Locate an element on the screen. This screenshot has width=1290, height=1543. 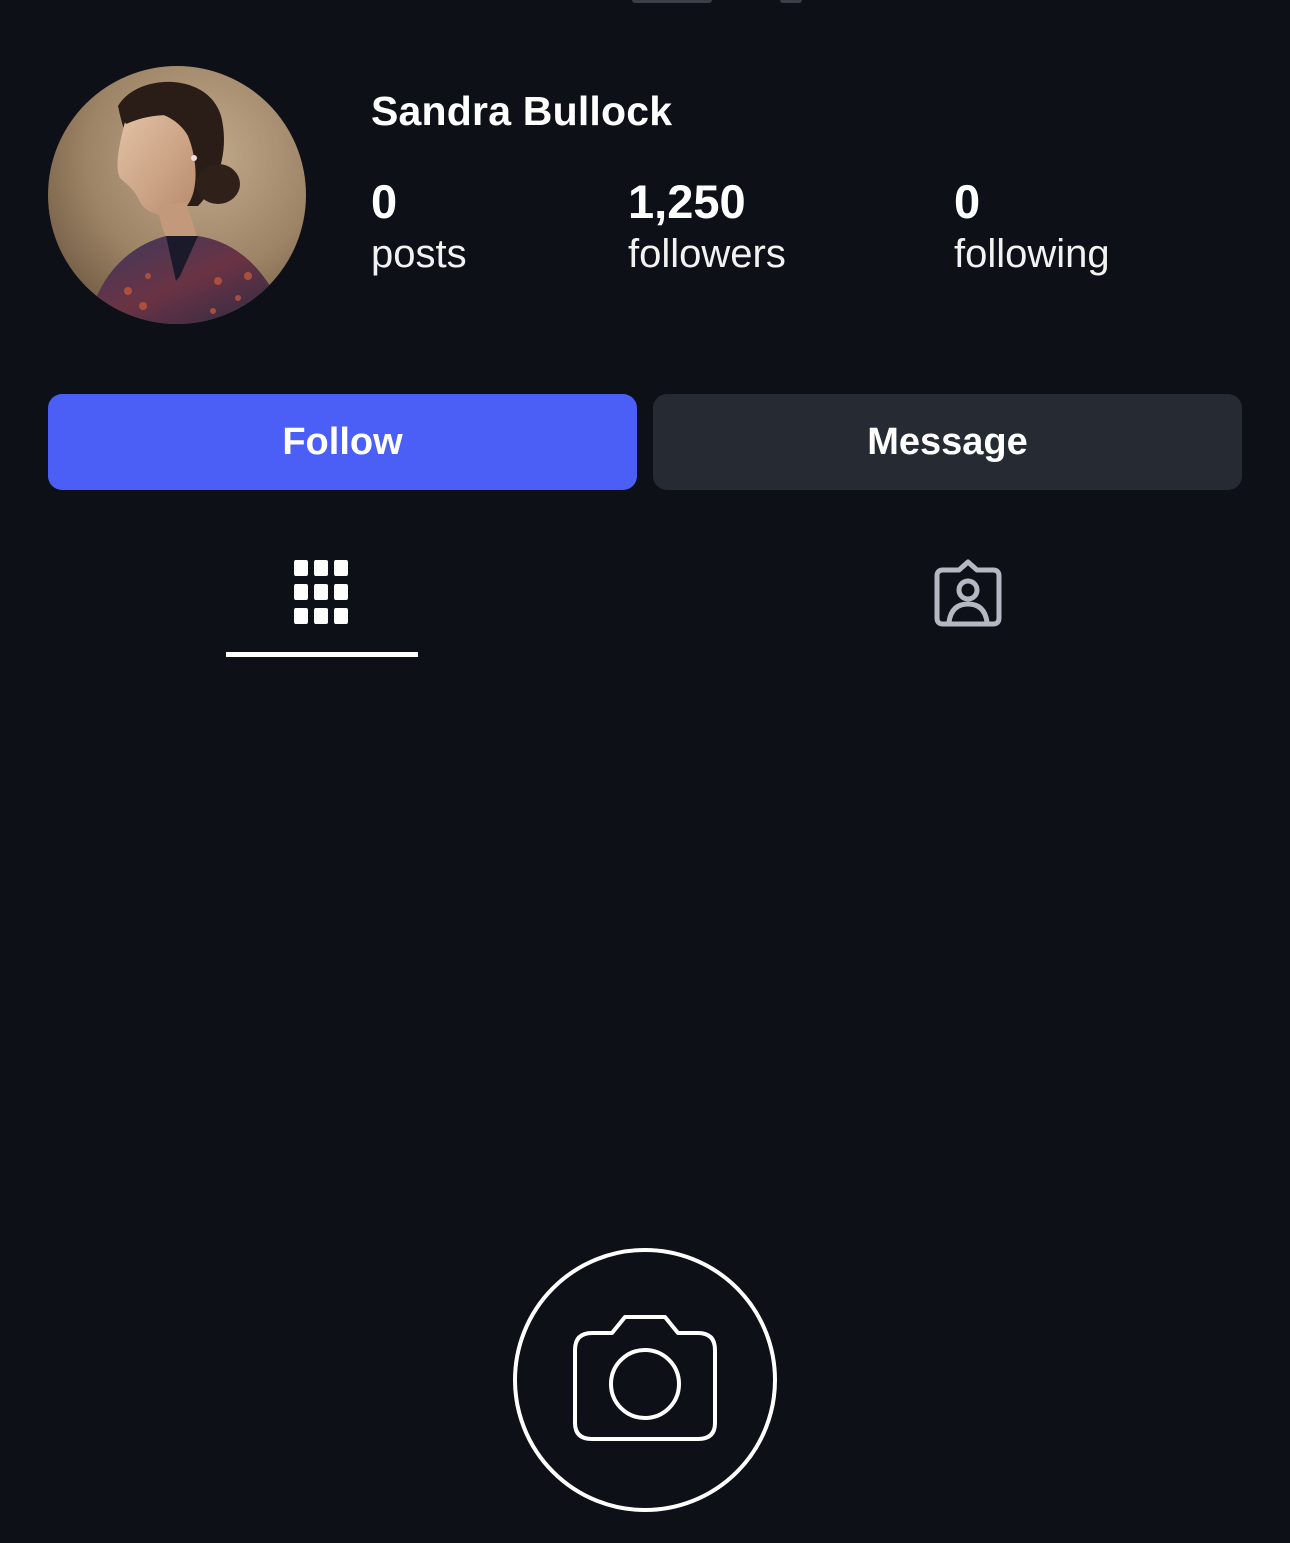
tab-posts-grid is located at coordinates (322, 599).